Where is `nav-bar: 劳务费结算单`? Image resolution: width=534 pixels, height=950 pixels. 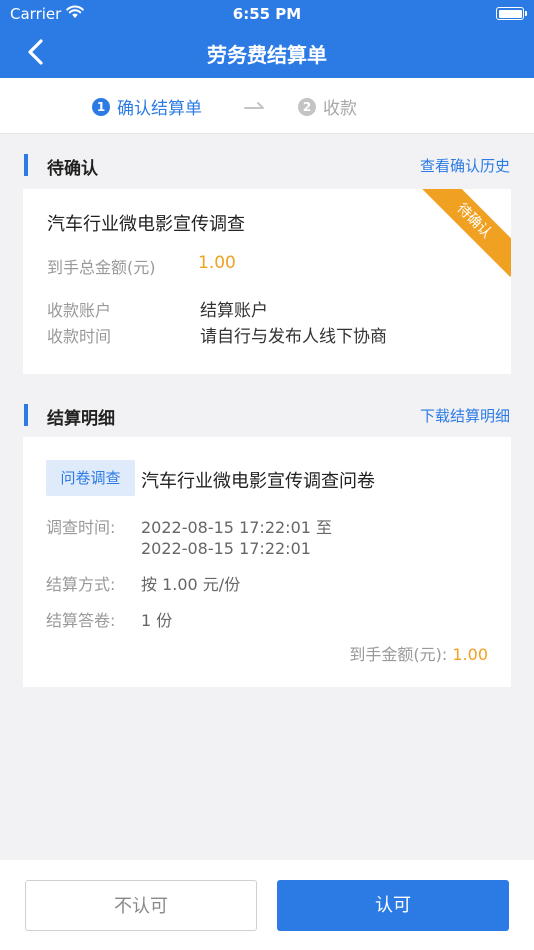
nav-bar: 劳务费结算单 is located at coordinates (267, 53).